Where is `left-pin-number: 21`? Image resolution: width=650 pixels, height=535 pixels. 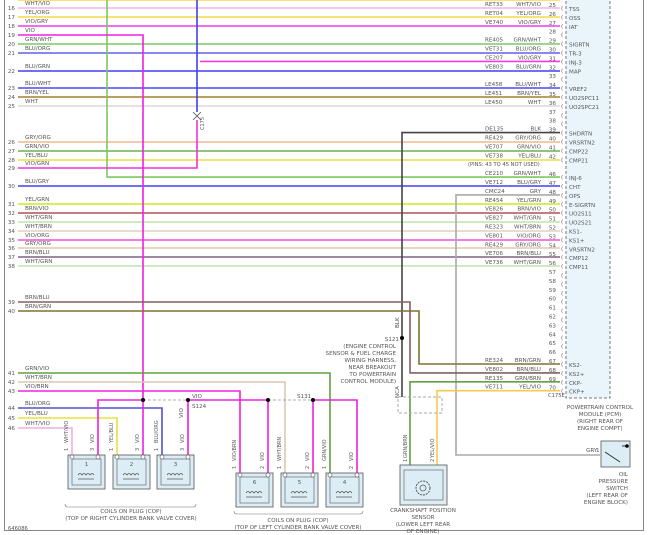 left-pin-number: 21 is located at coordinates (12, 54).